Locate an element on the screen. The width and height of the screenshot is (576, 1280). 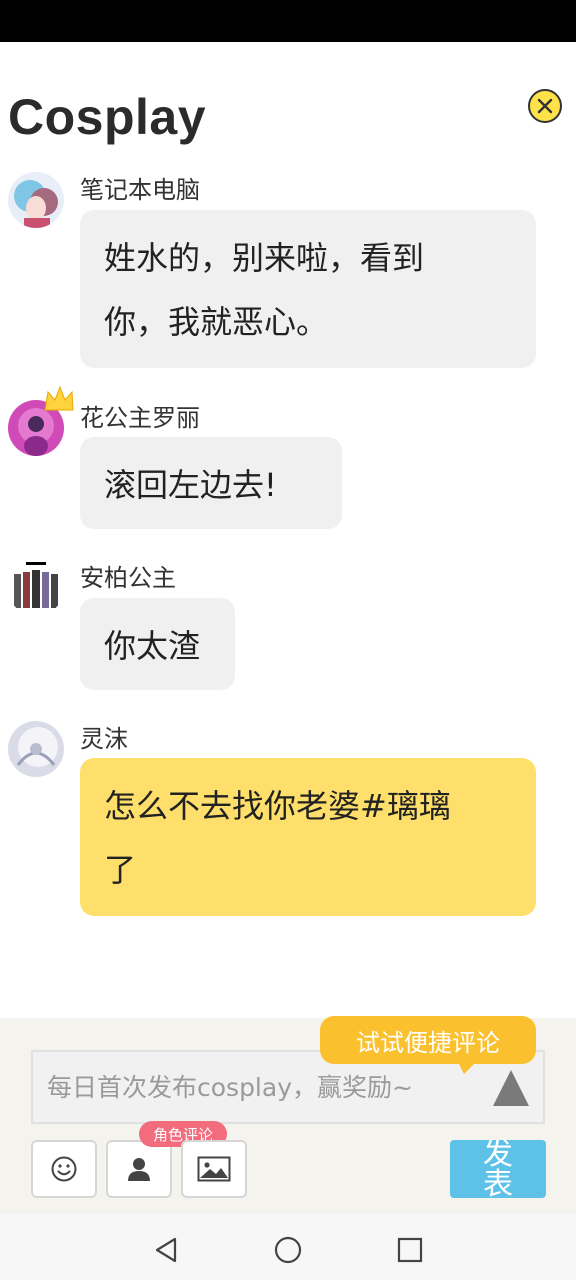
recents-square-icon is located at coordinates (410, 1250).